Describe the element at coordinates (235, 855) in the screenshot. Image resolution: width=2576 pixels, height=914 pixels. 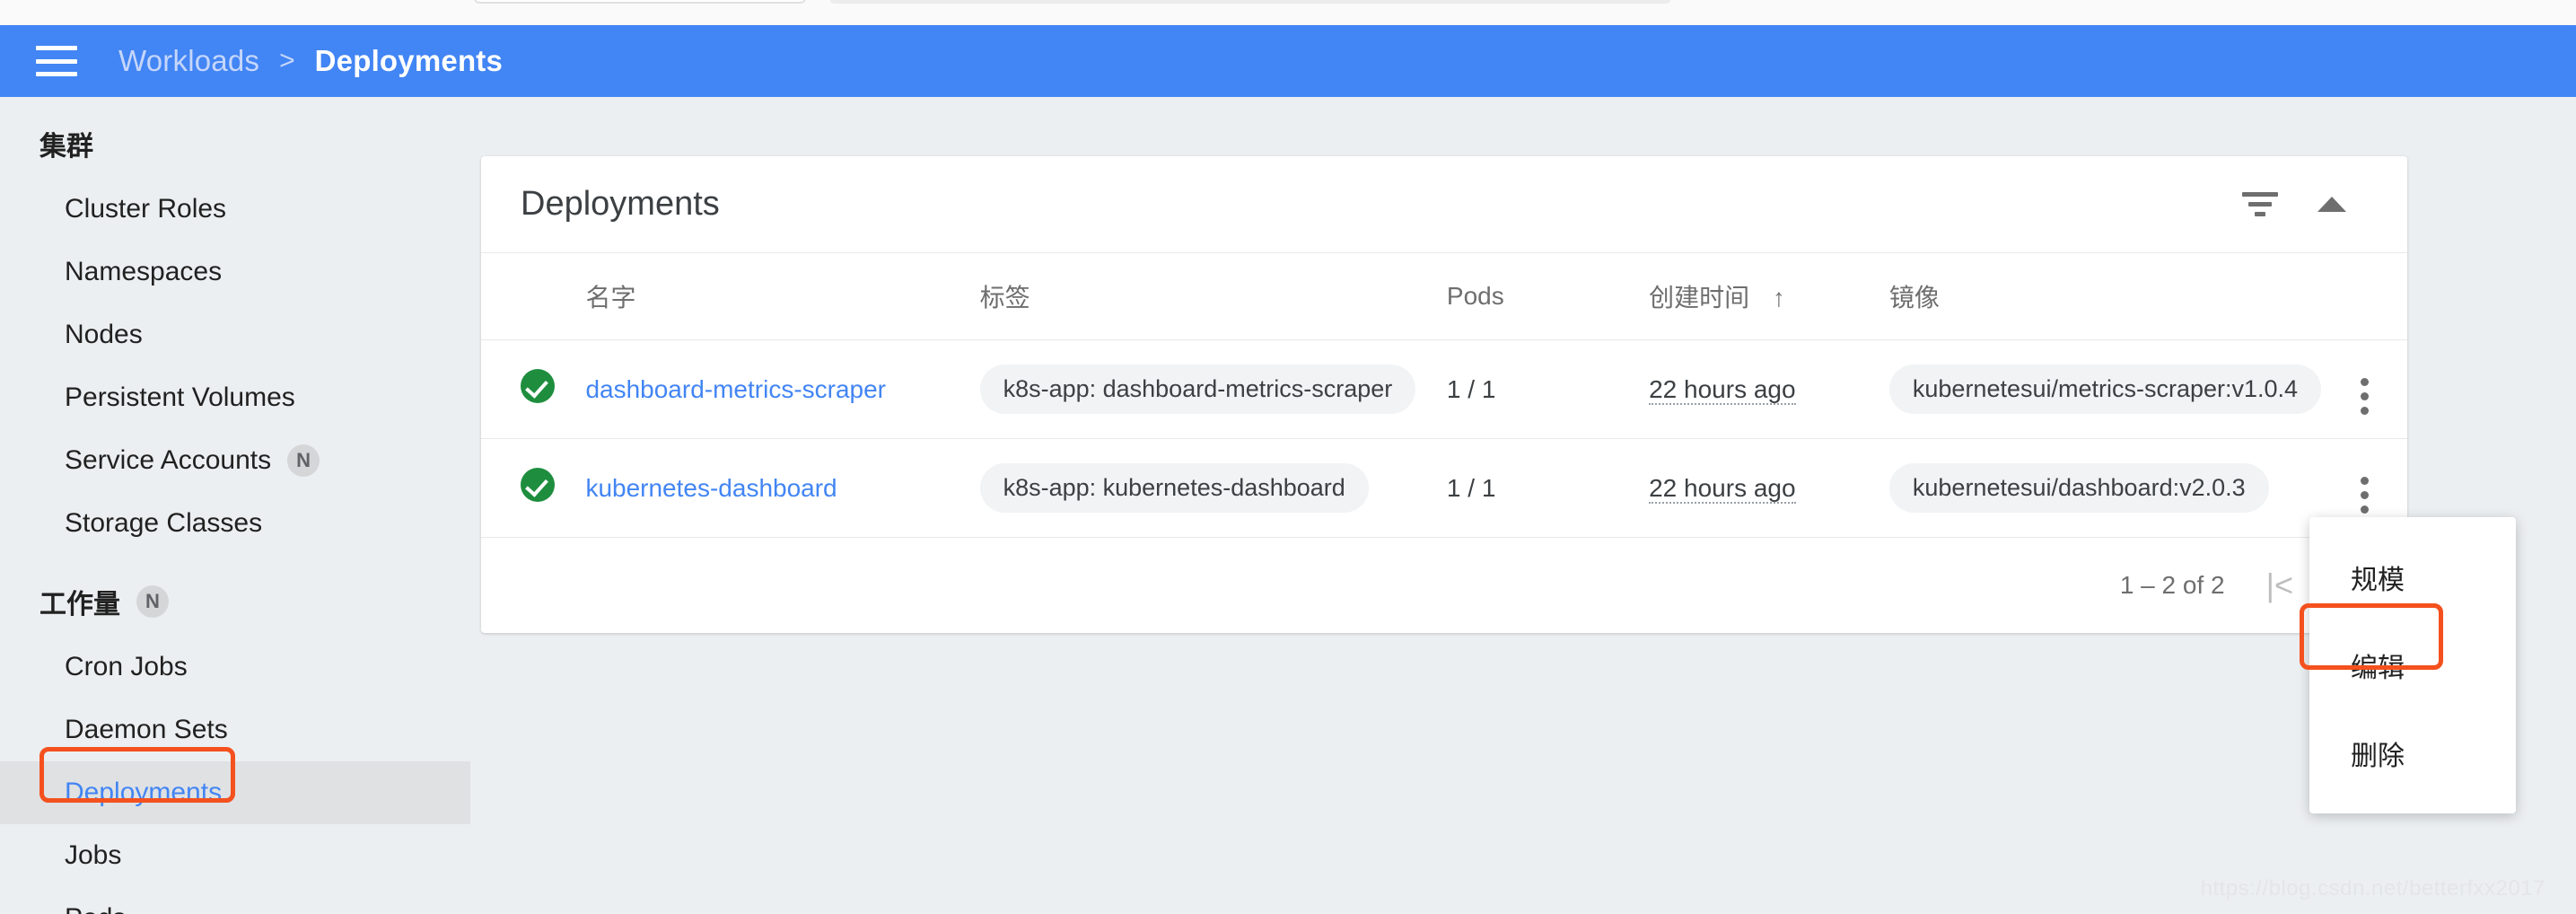
I see `sidebar-item-jobs: Jobs` at that location.